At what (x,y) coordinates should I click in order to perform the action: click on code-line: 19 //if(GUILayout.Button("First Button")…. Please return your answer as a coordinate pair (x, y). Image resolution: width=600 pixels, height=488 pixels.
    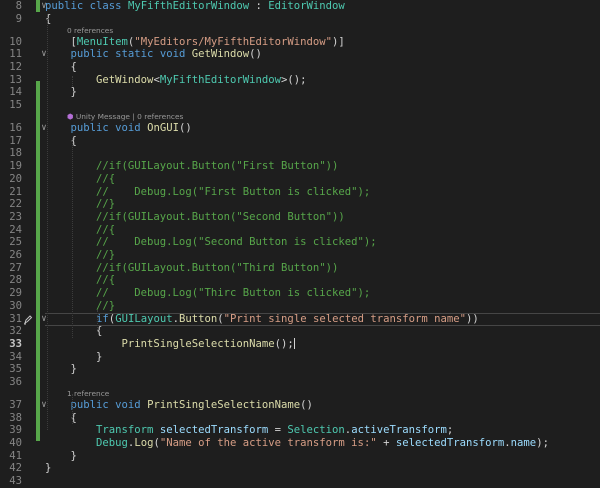
    Looking at the image, I should click on (300, 166).